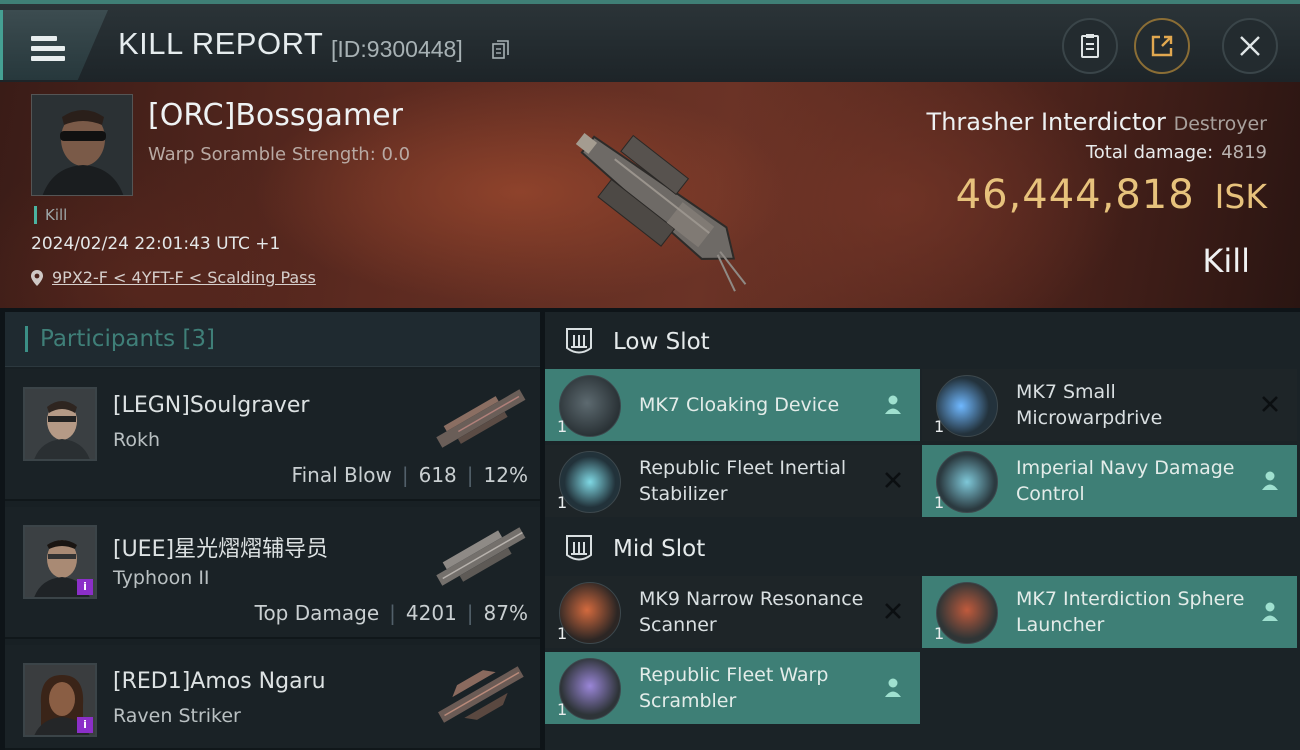 The height and width of the screenshot is (750, 1300). What do you see at coordinates (1149, 152) in the screenshot?
I see `total-damage-label: Total damage:` at bounding box center [1149, 152].